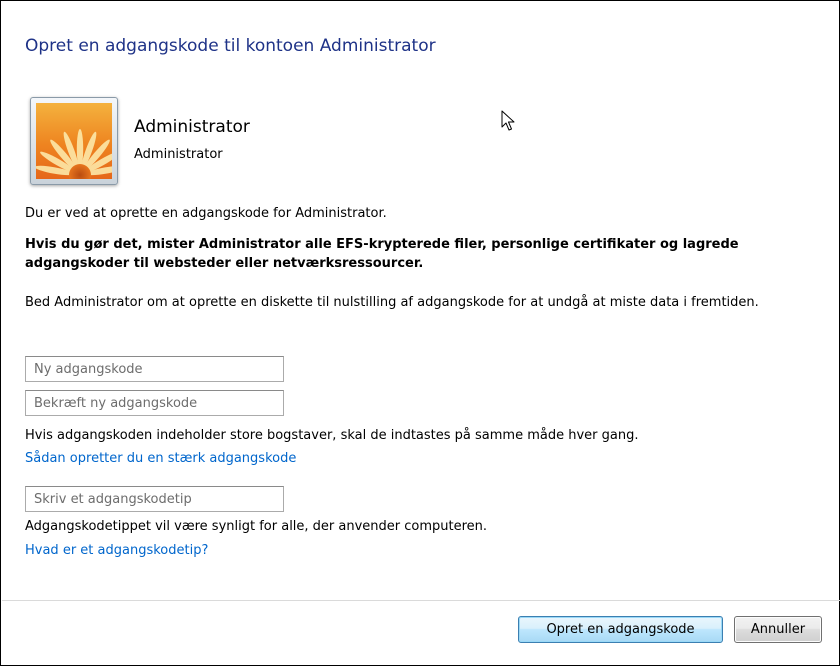 The height and width of the screenshot is (666, 840). Describe the element at coordinates (154, 403) in the screenshot. I see `confirm-password-field` at that location.